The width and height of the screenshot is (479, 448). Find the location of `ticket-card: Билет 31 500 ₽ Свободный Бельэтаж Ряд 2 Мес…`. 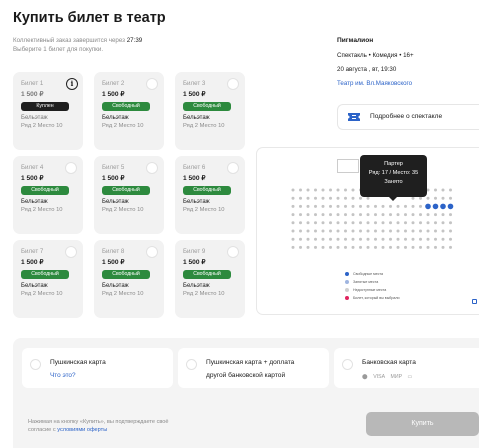

ticket-card: Билет 31 500 ₽ Свободный Бельэтаж Ряд 2 Мес… is located at coordinates (210, 111).